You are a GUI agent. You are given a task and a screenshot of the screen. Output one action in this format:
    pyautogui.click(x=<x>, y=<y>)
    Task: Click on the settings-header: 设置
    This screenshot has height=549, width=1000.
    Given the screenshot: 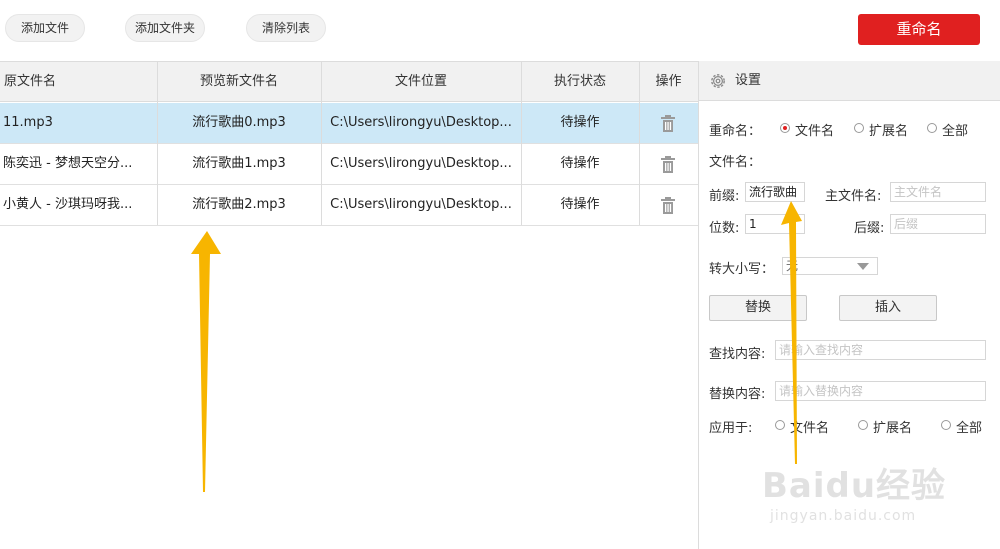 What is the action you would take?
    pyautogui.click(x=849, y=81)
    